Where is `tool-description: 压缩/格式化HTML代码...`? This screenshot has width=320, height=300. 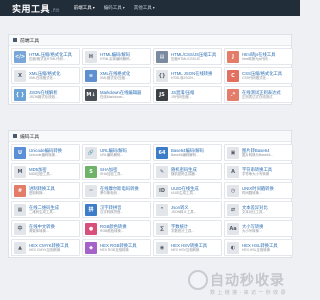
tool-description: 压缩/格式化HTML代码... is located at coordinates (47, 59).